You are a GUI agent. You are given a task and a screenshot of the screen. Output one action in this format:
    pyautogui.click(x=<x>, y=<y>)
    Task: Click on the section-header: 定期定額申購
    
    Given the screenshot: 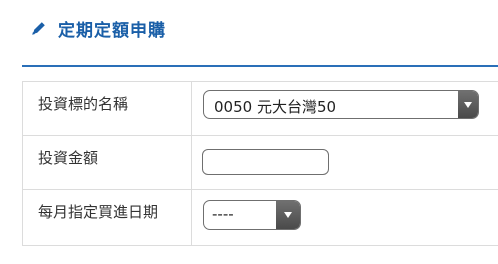 What is the action you would take?
    pyautogui.click(x=98, y=28)
    